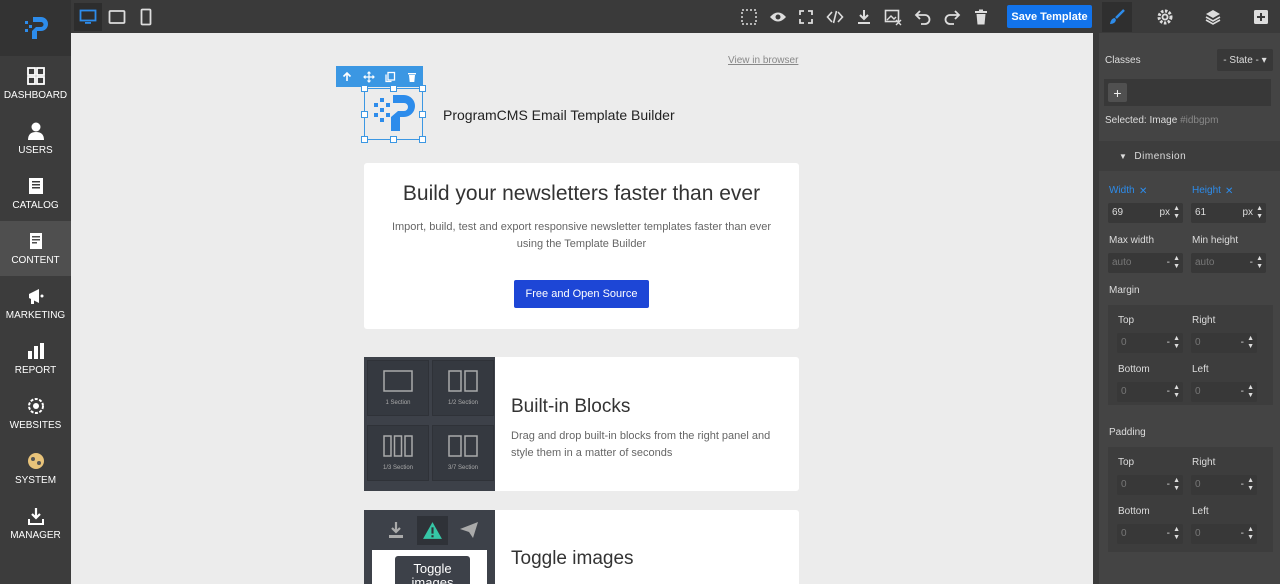 Image resolution: width=1280 pixels, height=584 pixels. I want to click on padding-bottom-input: 0 - ▲ ▼, so click(1150, 534).